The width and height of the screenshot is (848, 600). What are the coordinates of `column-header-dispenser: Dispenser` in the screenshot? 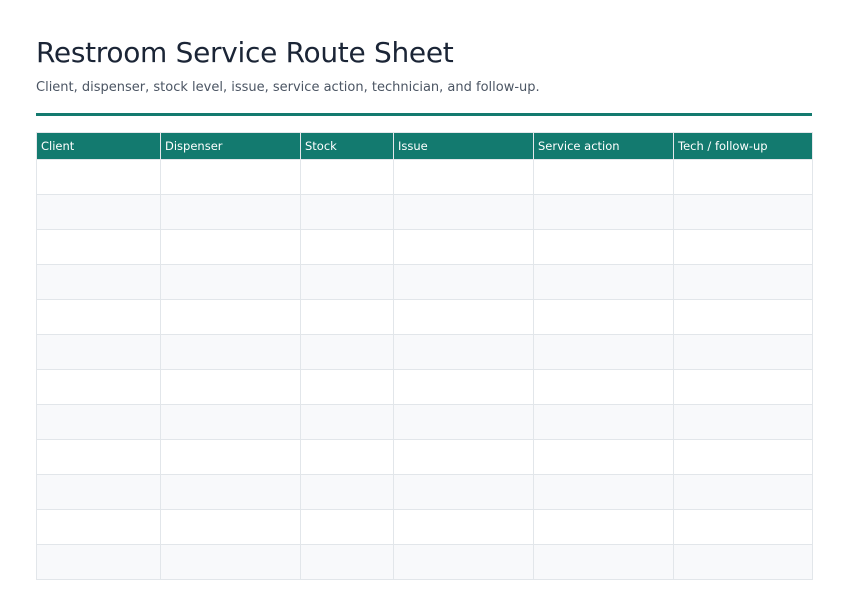 It's located at (230, 146).